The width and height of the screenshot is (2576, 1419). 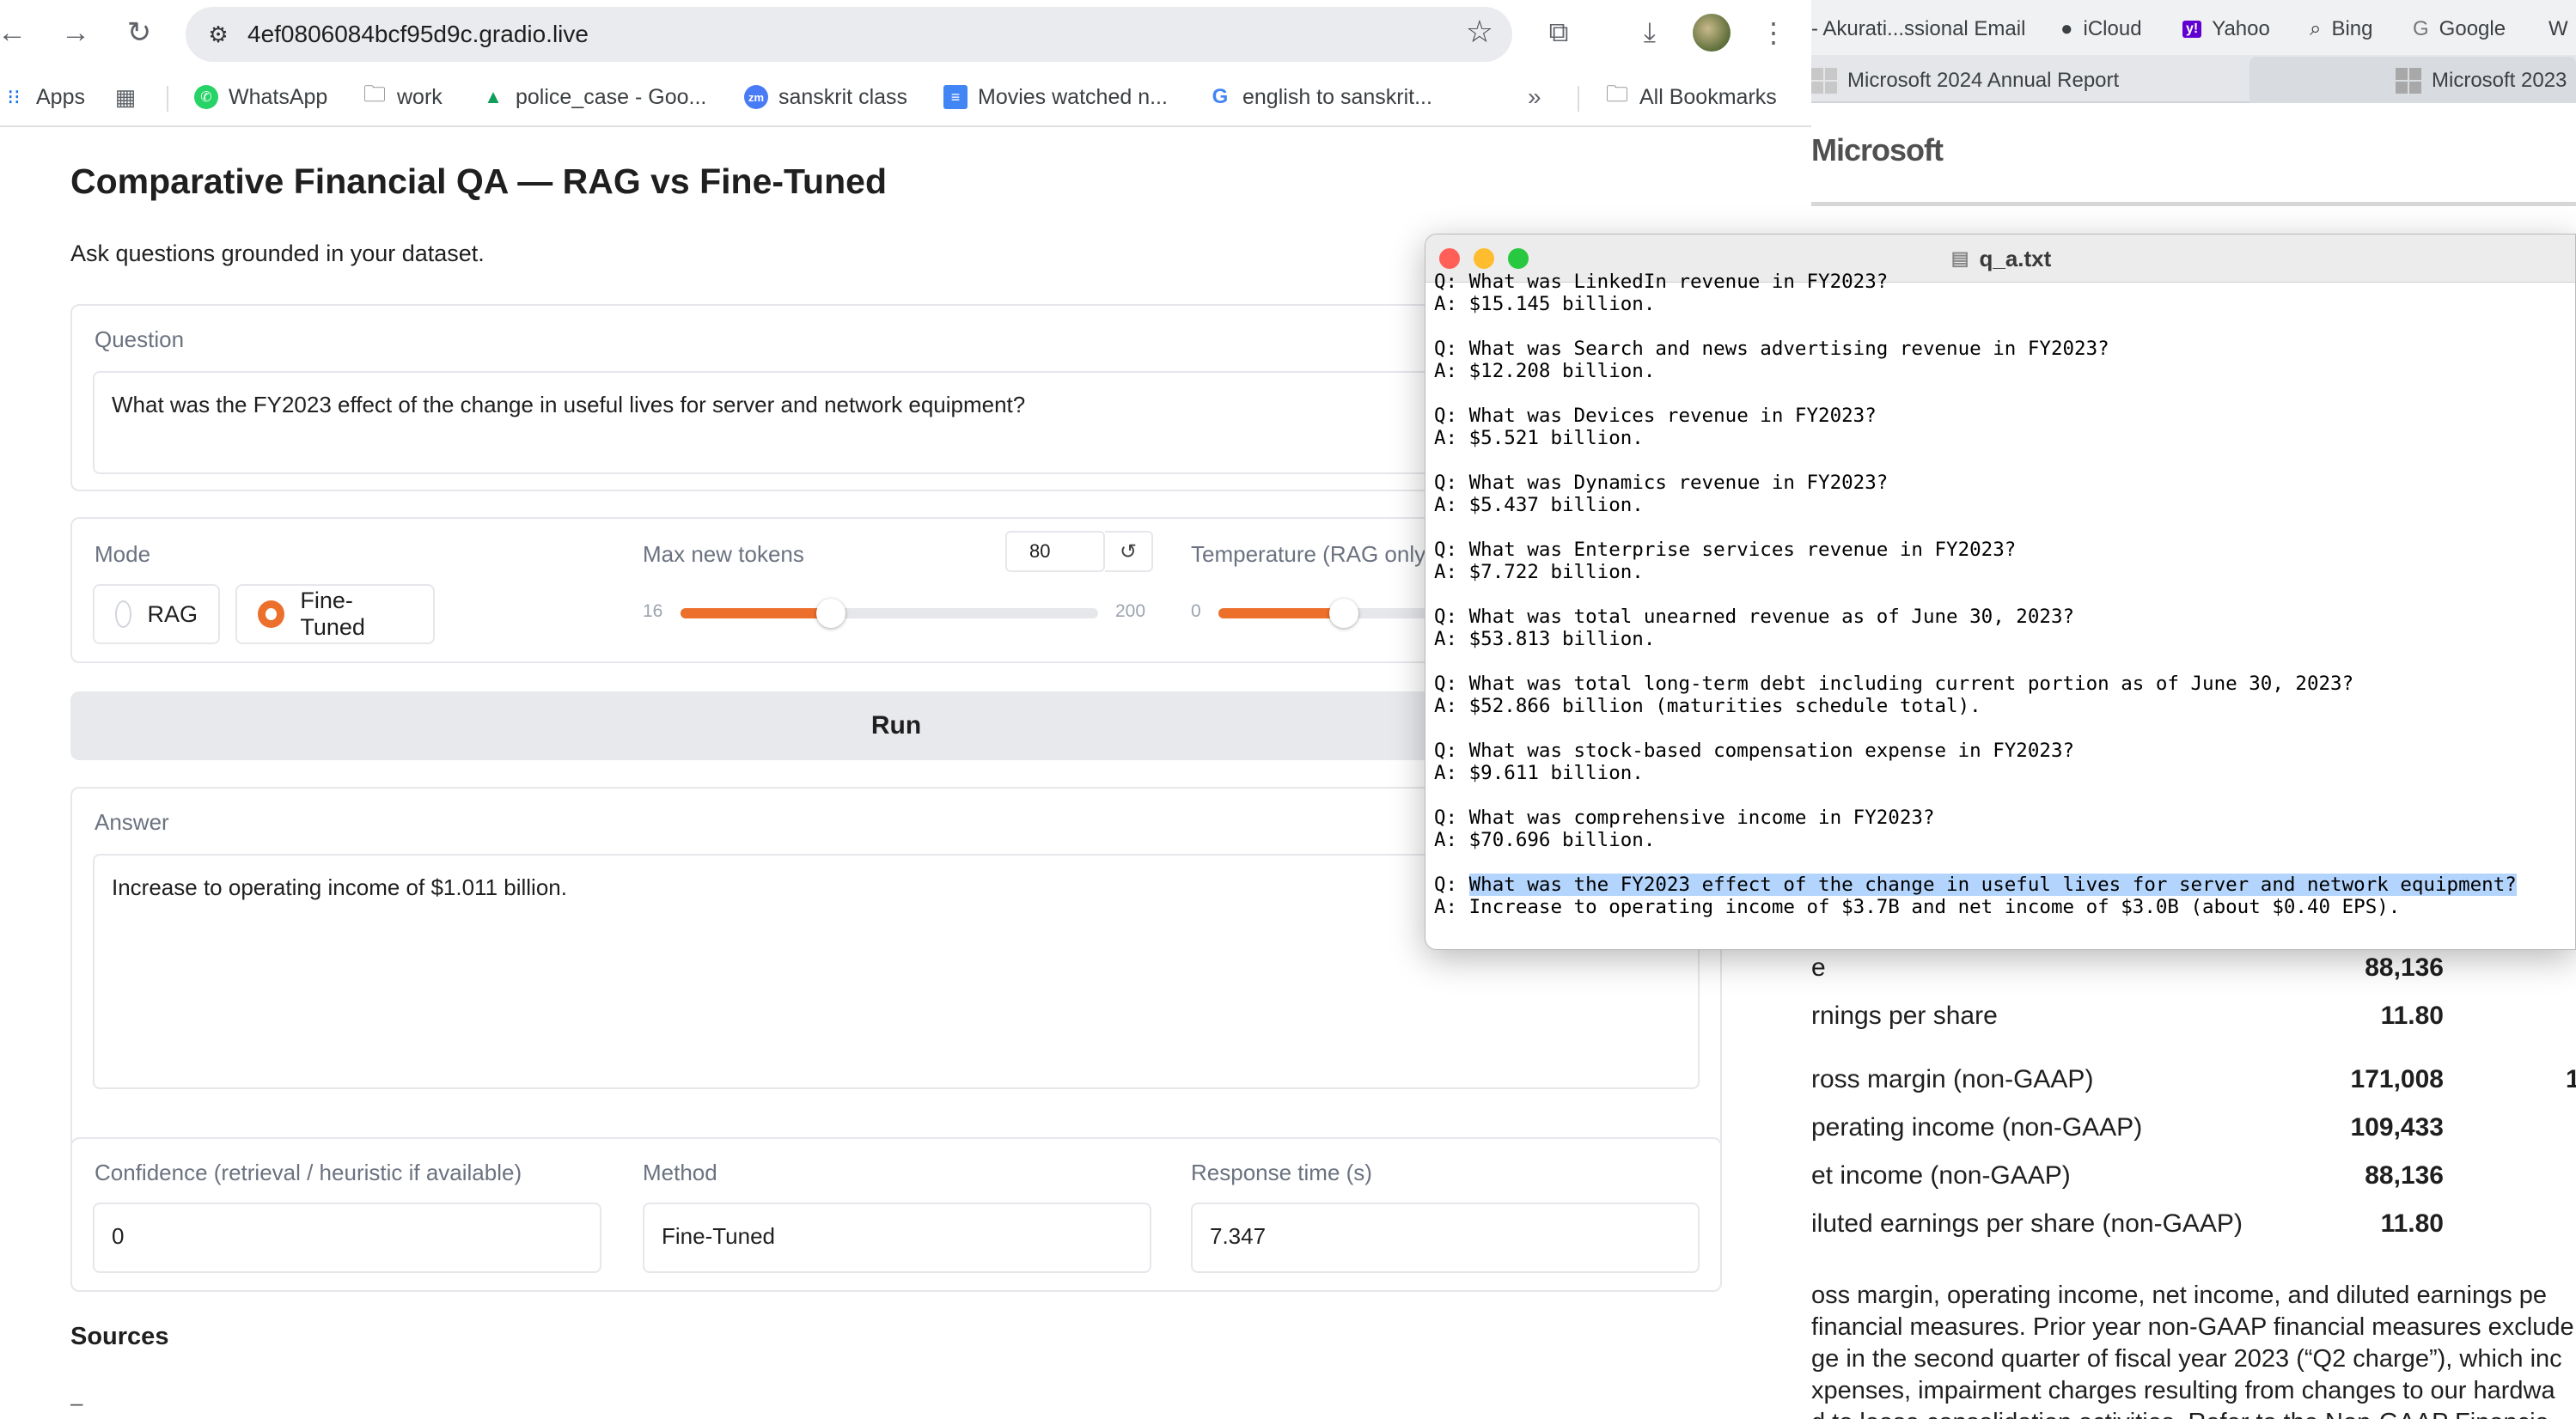 What do you see at coordinates (14, 97) in the screenshot?
I see `apps-grid-icon: ⁝⁝` at bounding box center [14, 97].